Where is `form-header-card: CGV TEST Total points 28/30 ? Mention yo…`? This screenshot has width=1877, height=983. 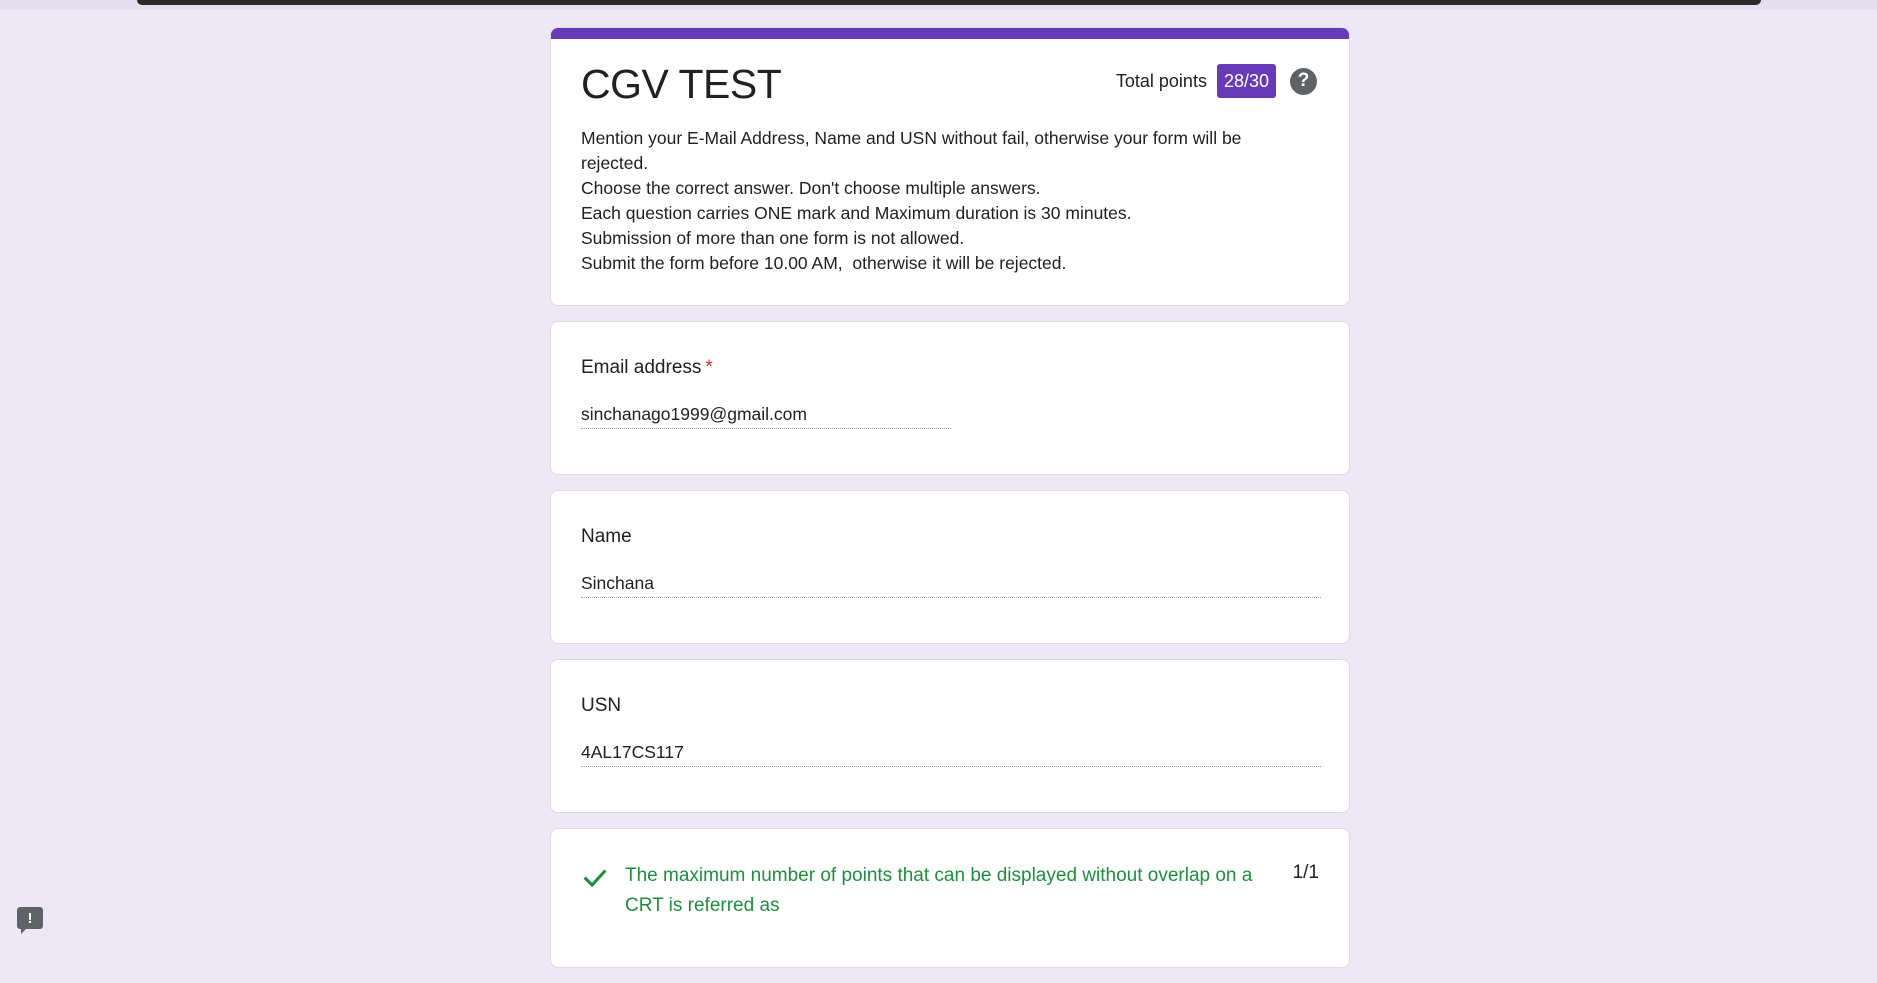 form-header-card: CGV TEST Total points 28/30 ? Mention yo… is located at coordinates (950, 166).